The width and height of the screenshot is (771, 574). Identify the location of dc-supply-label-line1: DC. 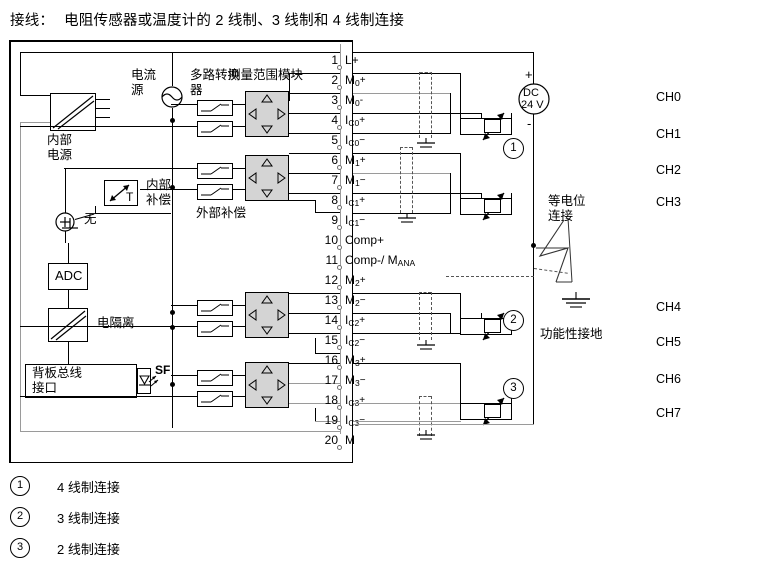
(531, 93).